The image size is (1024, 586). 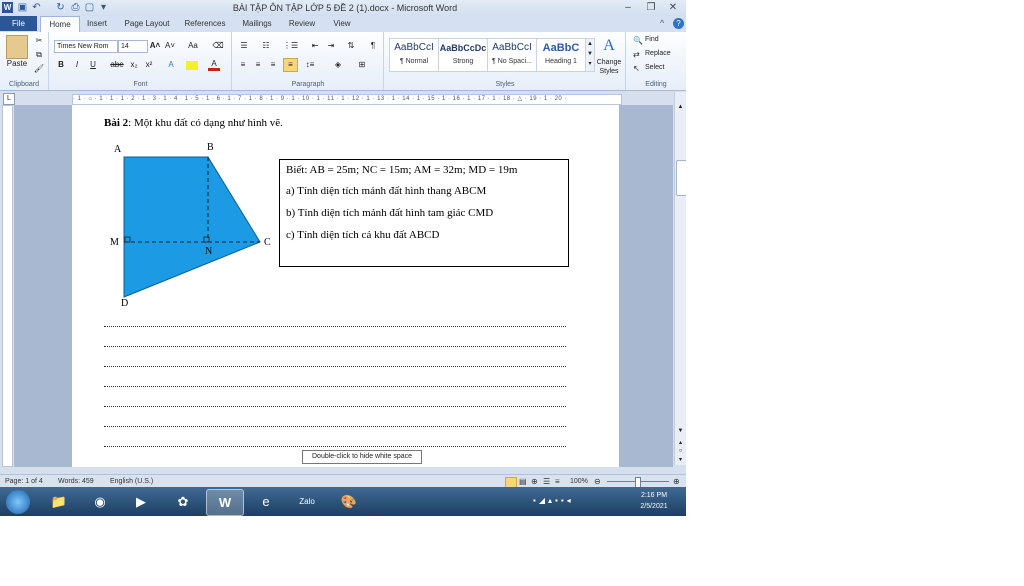 I want to click on internet-explorer-icon: e, so click(x=266, y=501).